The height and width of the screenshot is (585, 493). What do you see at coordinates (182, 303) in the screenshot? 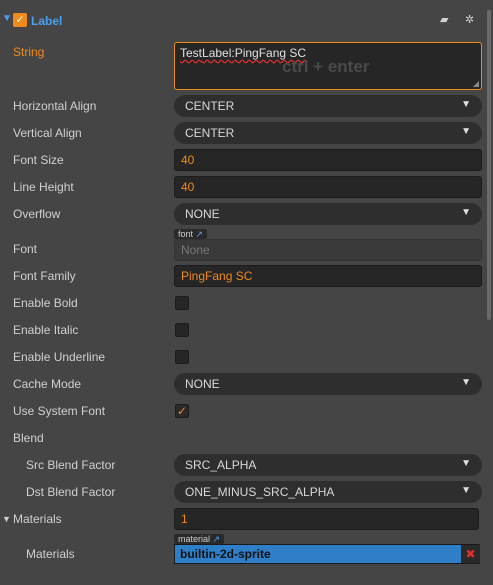
I see `enable-bold-checkbox` at bounding box center [182, 303].